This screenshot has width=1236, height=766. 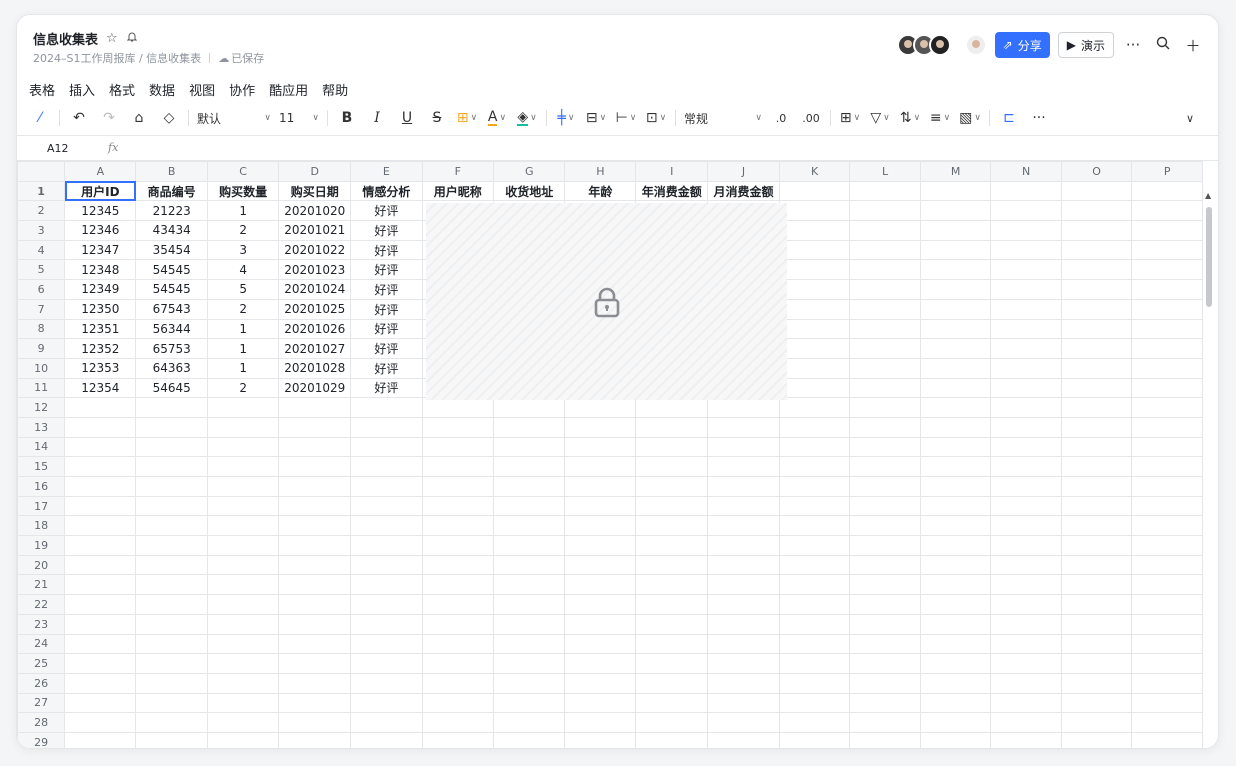 What do you see at coordinates (171, 211) in the screenshot?
I see `cell: 21223` at bounding box center [171, 211].